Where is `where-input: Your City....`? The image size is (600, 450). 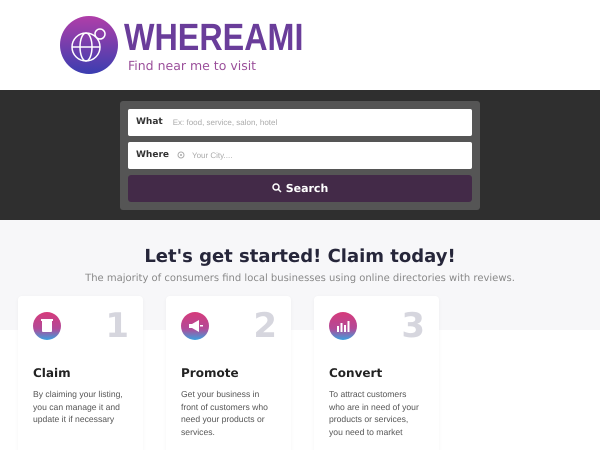 where-input: Your City.... is located at coordinates (327, 155).